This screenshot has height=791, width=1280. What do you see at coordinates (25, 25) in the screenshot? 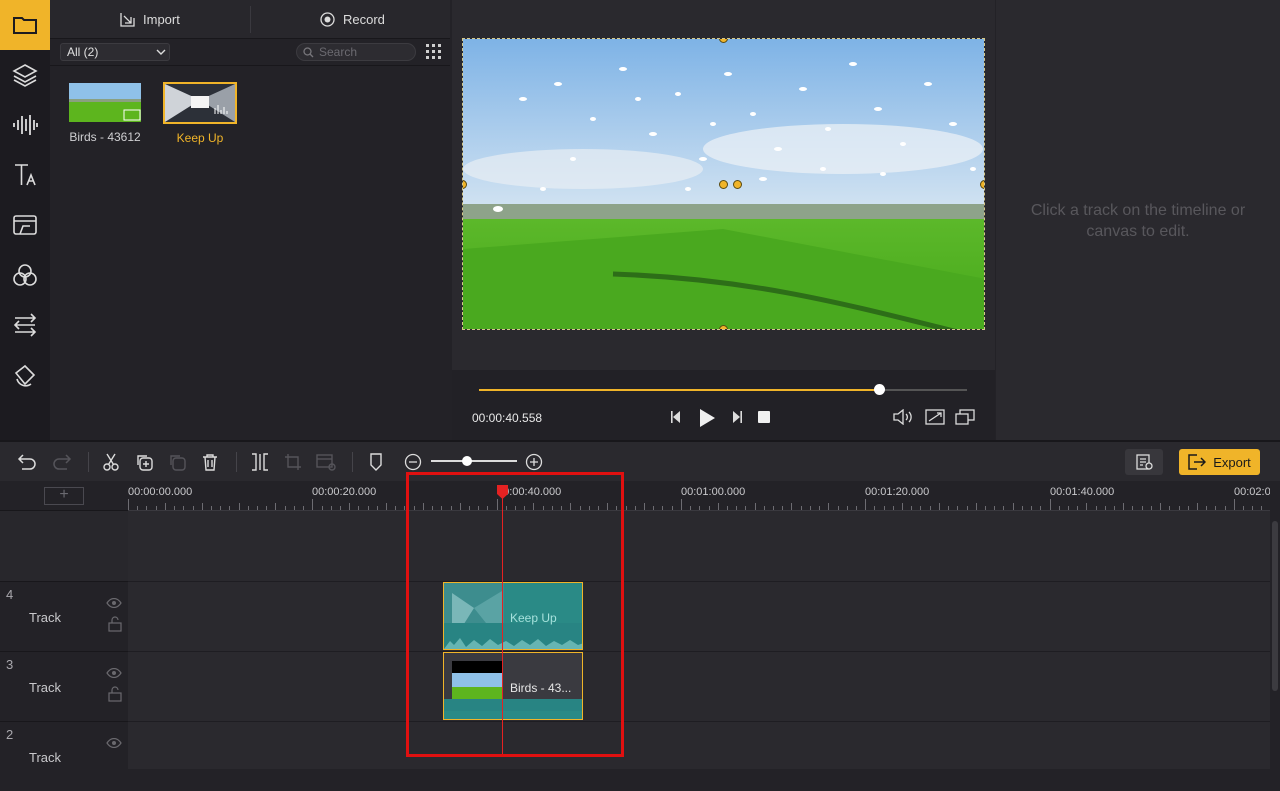
I see `media-folder-button` at bounding box center [25, 25].